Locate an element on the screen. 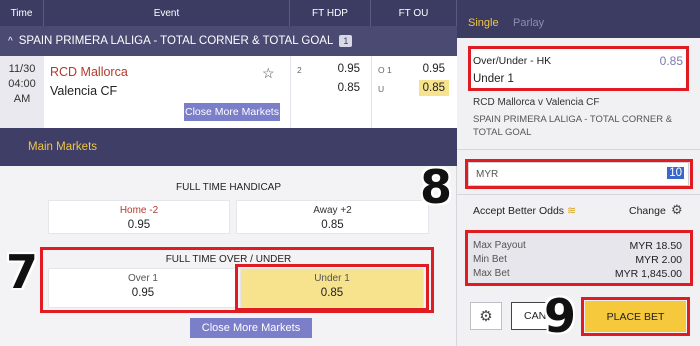 This screenshot has width=700, height=346. header-time: Time is located at coordinates (22, 13).